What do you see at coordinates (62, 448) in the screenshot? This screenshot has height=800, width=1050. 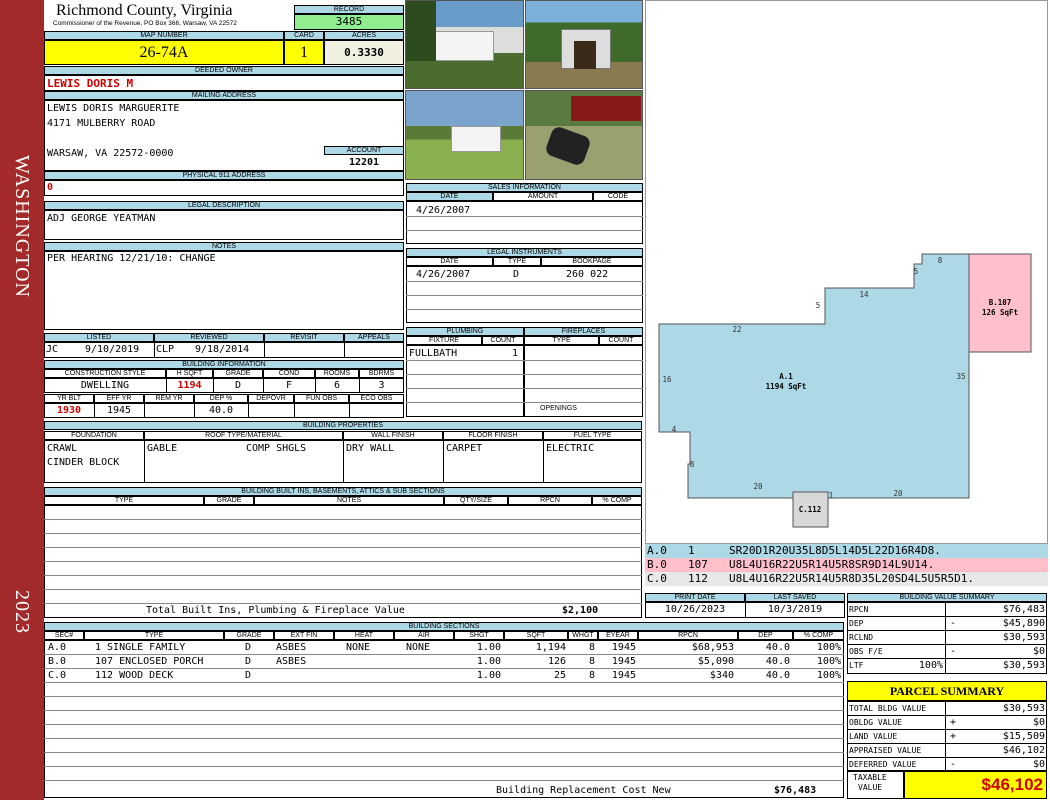 I see `foundation-1: CRAWL` at bounding box center [62, 448].